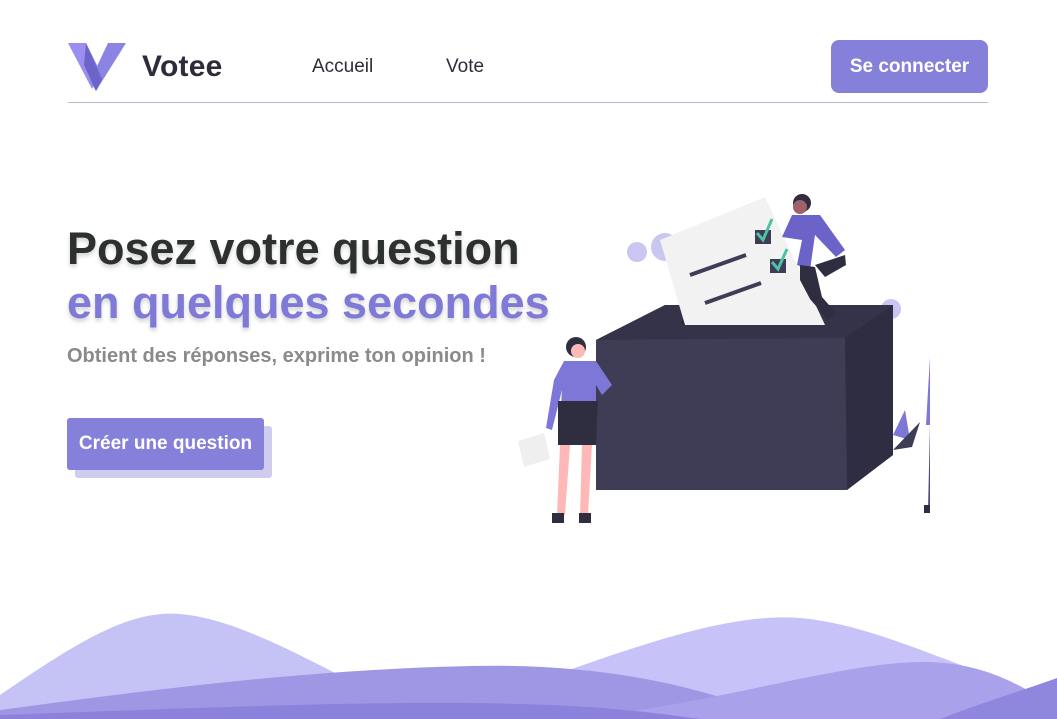  I want to click on v-logo-icon, so click(97, 67).